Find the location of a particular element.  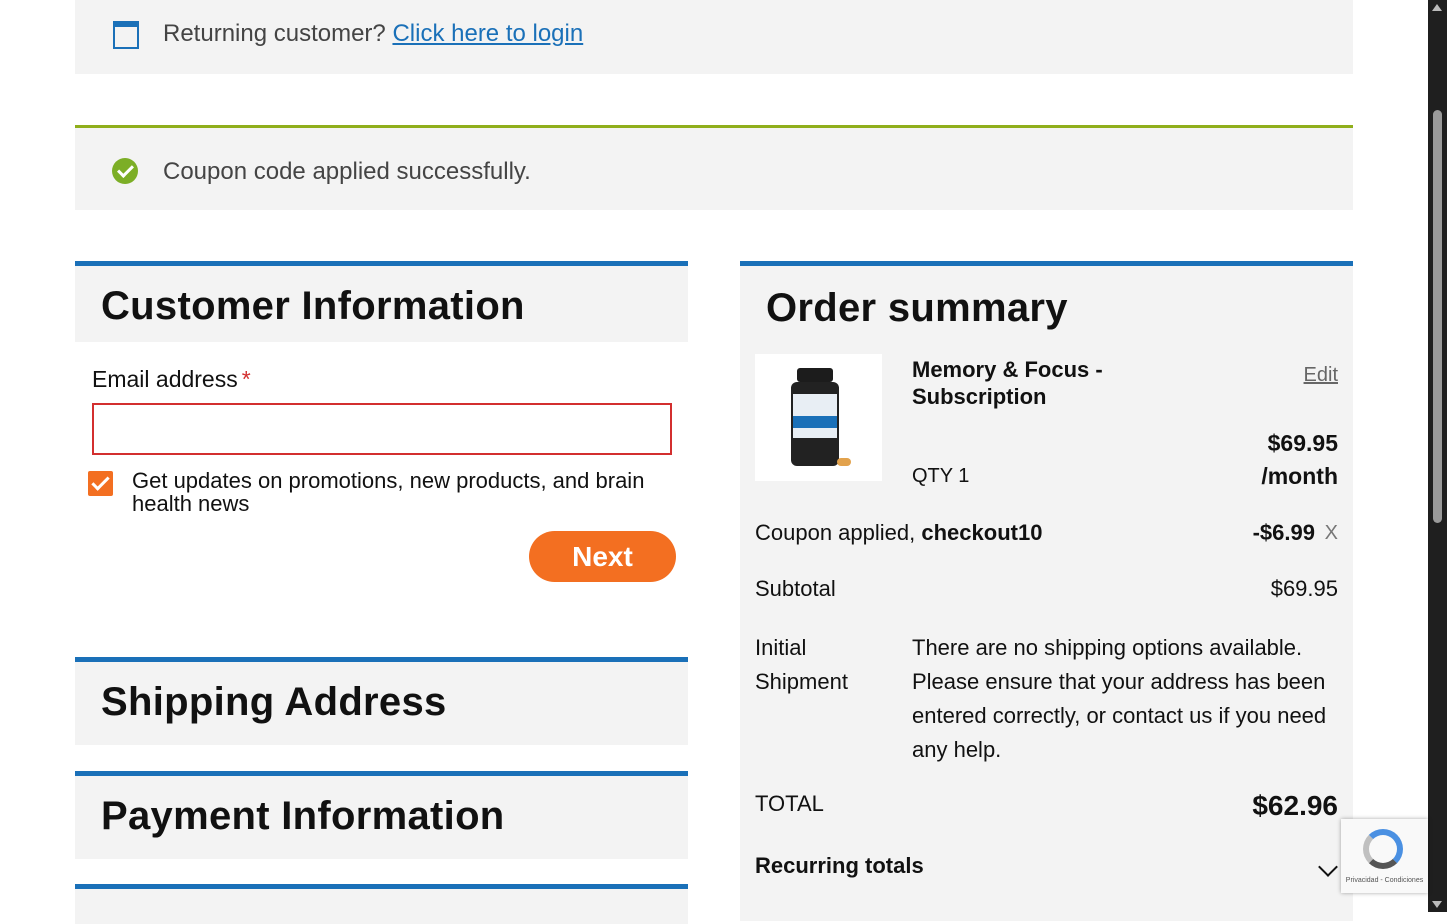

remove-coupon-button: X is located at coordinates (1331, 533).